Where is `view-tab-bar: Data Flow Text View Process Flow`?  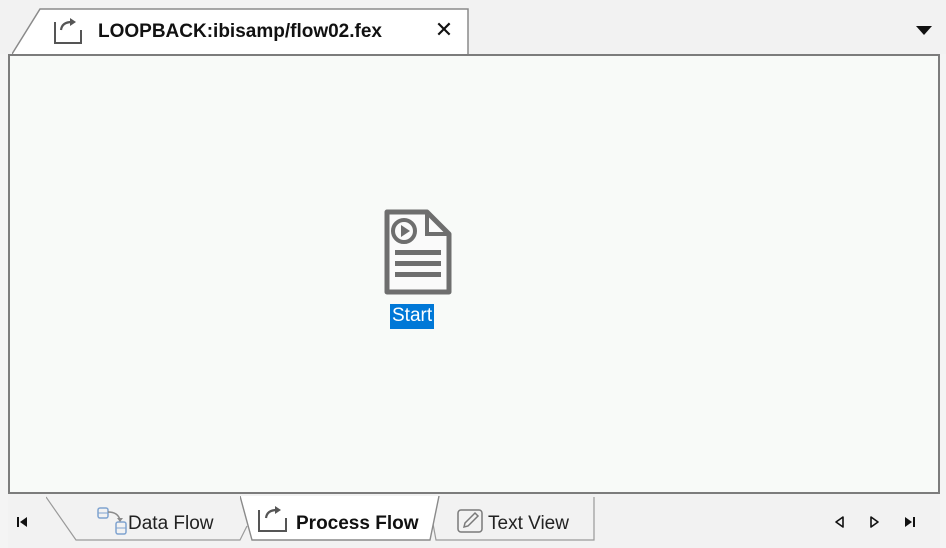
view-tab-bar: Data Flow Text View Process Flow is located at coordinates (474, 521).